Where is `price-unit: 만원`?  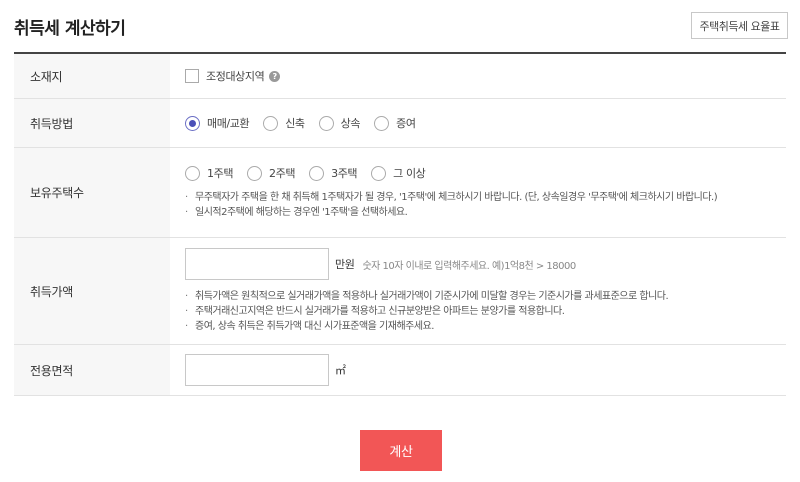 price-unit: 만원 is located at coordinates (345, 264).